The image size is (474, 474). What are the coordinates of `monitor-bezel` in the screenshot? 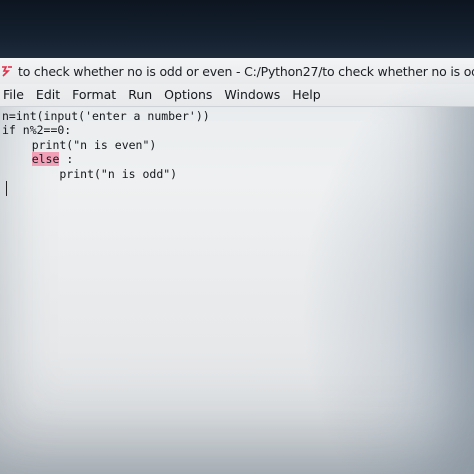 It's located at (237, 29).